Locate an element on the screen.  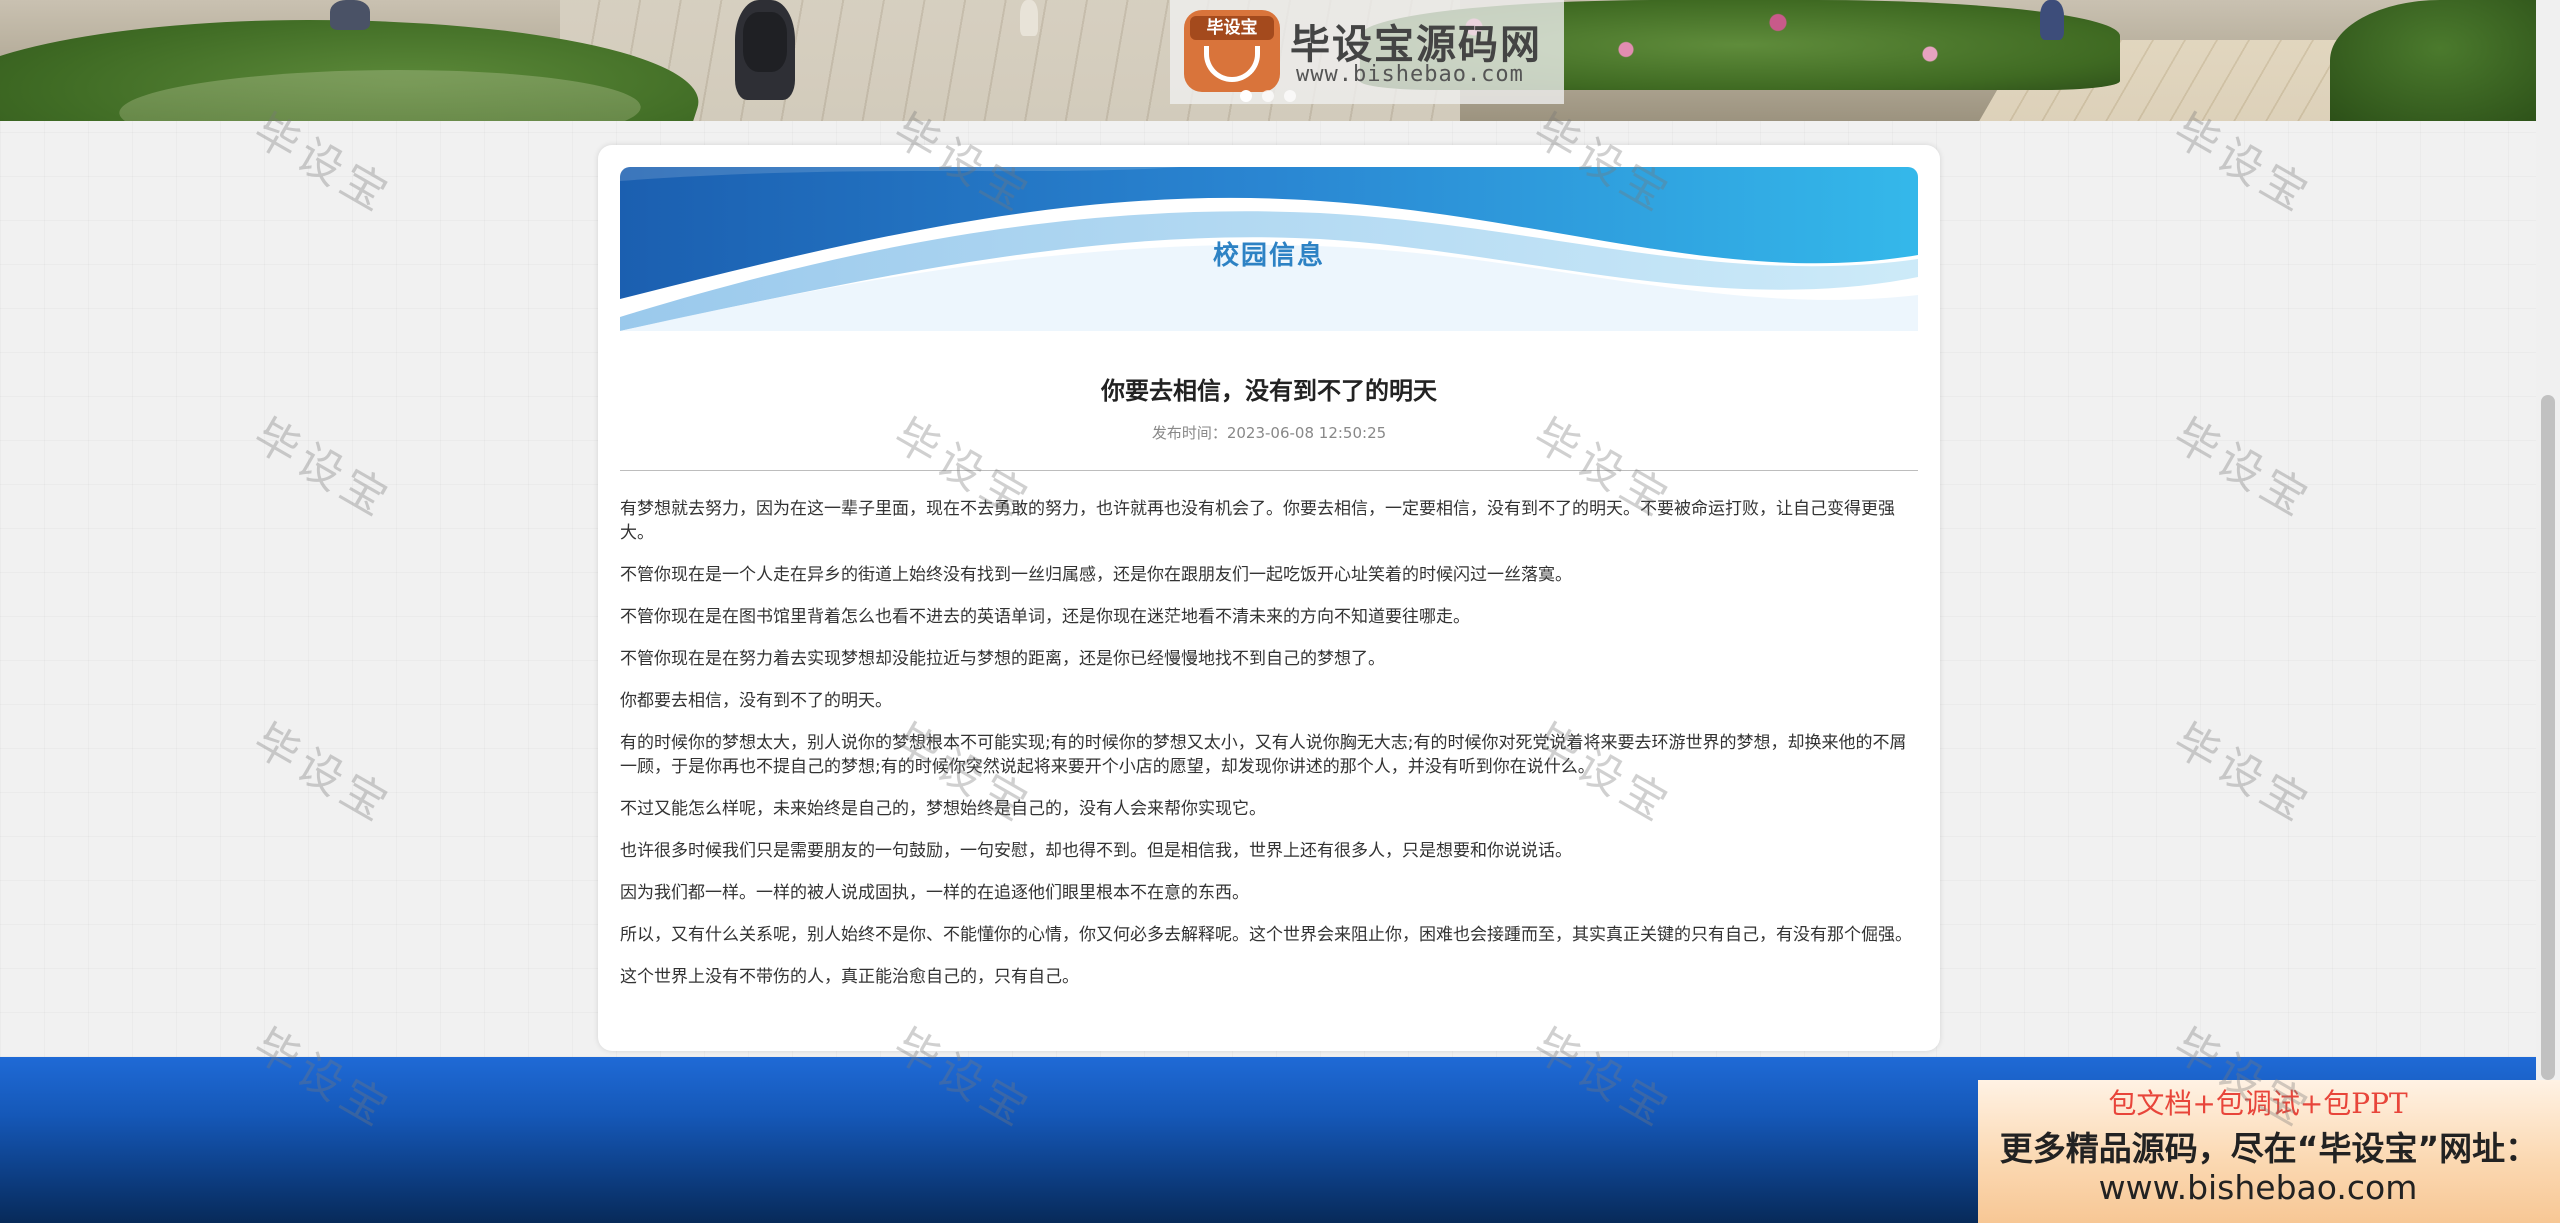
banner-hedge-right is located at coordinates (2433, 60).